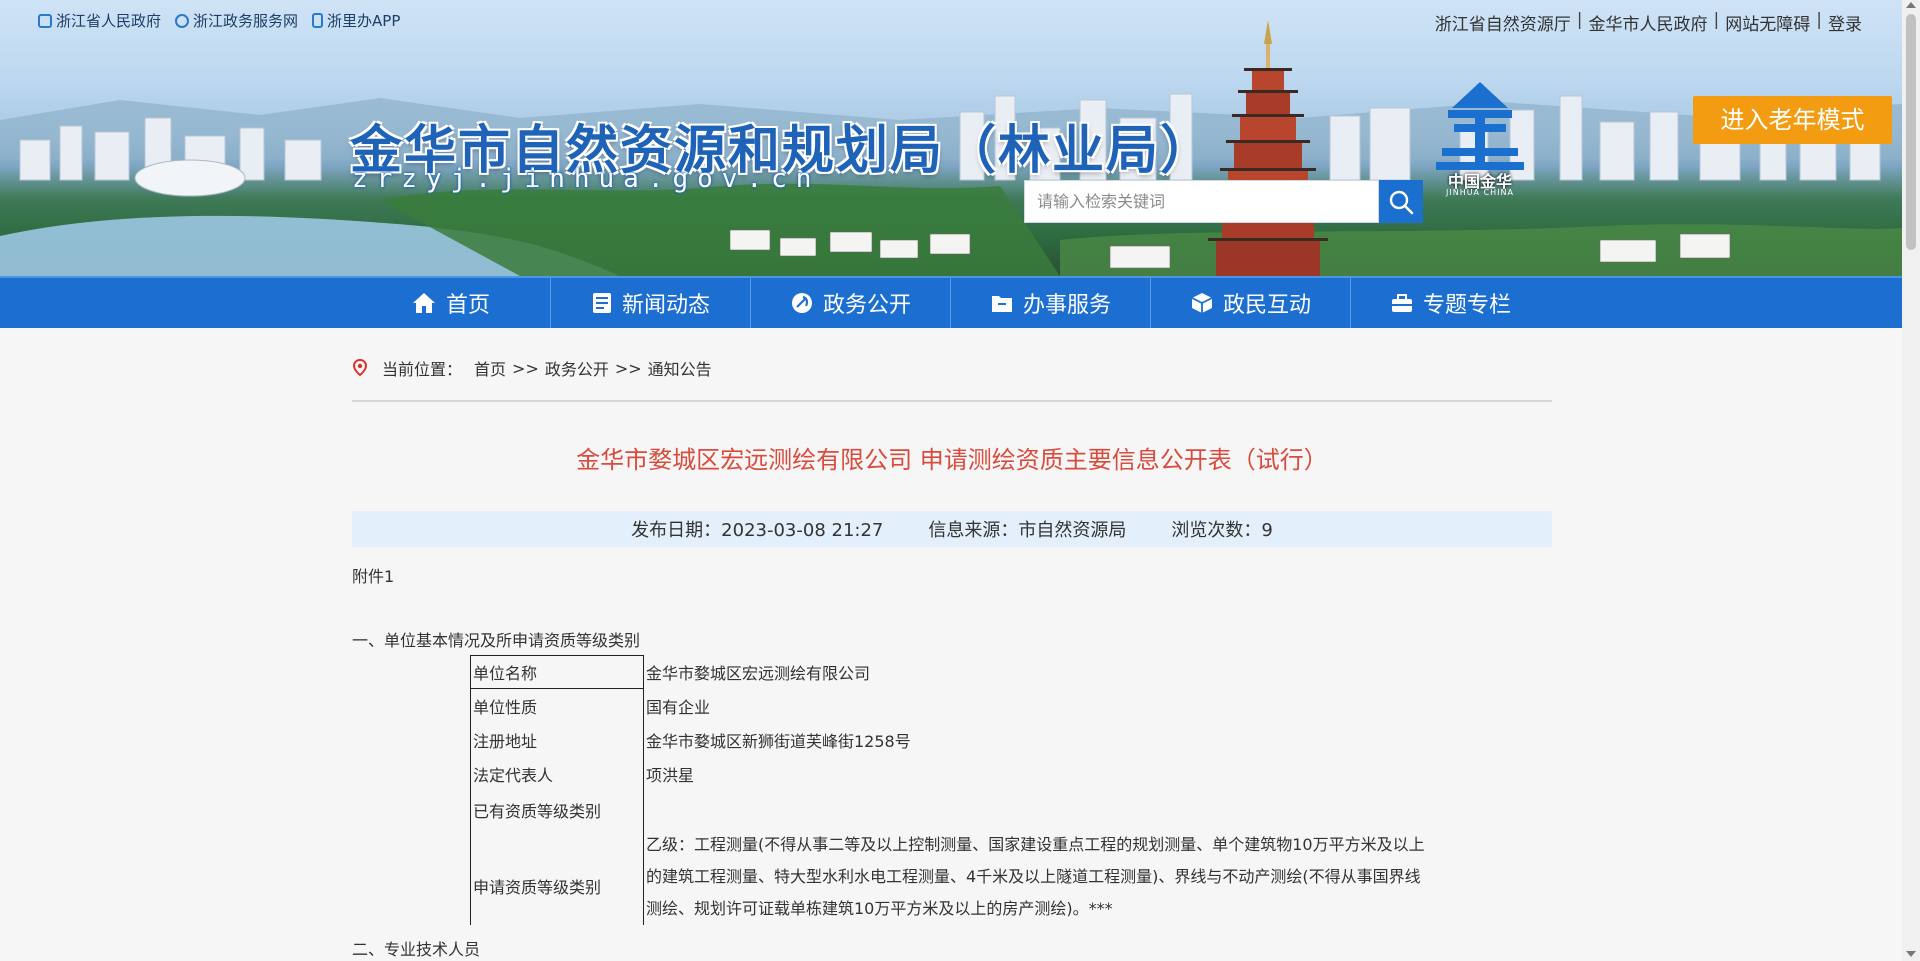 Image resolution: width=1920 pixels, height=961 pixels. I want to click on divider, so click(952, 401).